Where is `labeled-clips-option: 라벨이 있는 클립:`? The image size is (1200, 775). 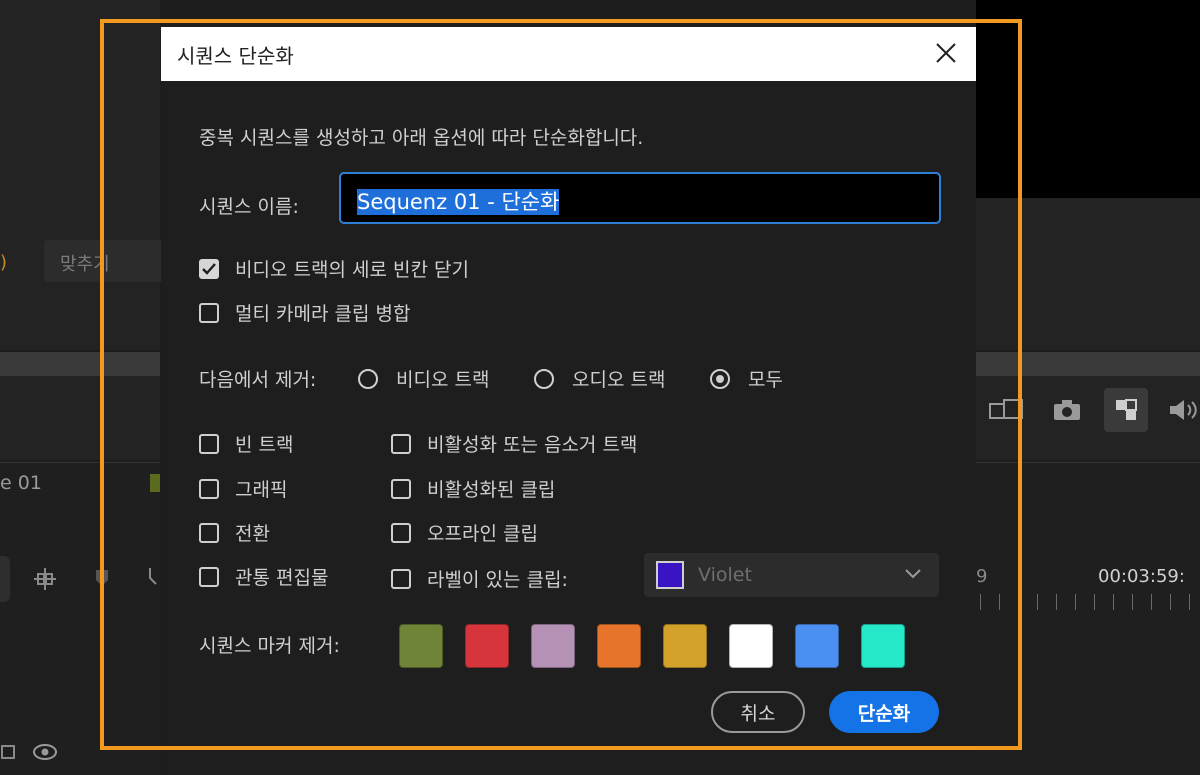 labeled-clips-option: 라벨이 있는 클립: is located at coordinates (479, 578).